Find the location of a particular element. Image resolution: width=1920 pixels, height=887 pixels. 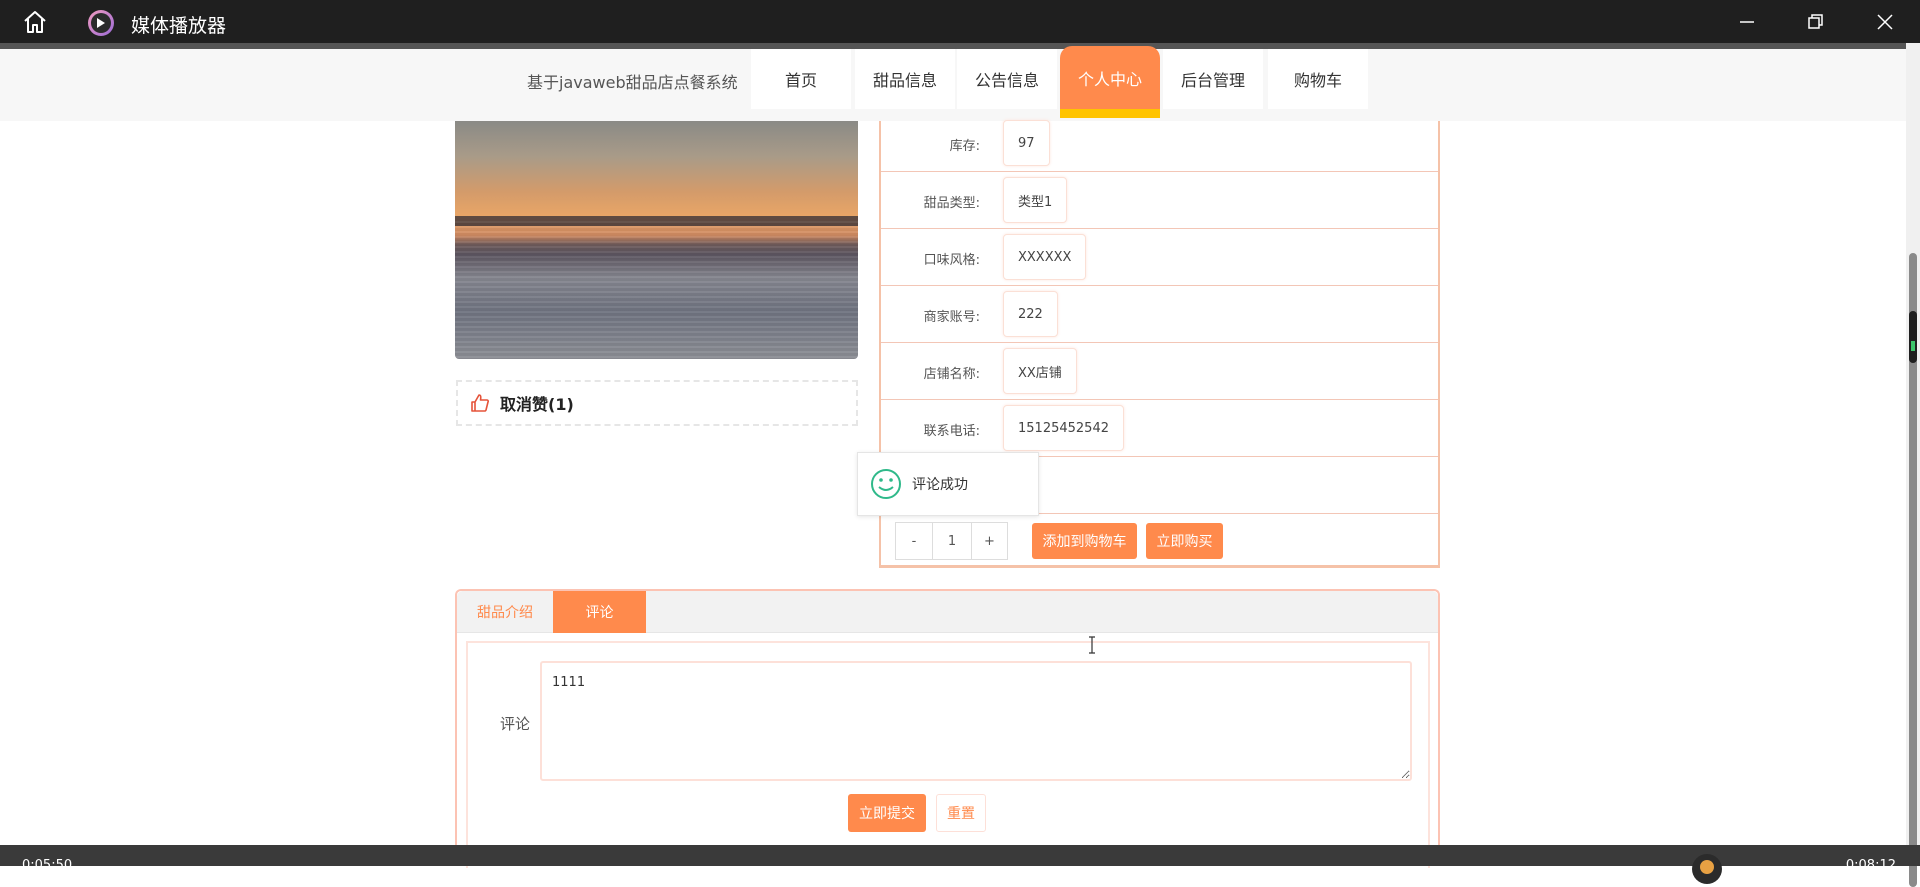

window-titlebar: 媒体播放器 is located at coordinates (960, 21).